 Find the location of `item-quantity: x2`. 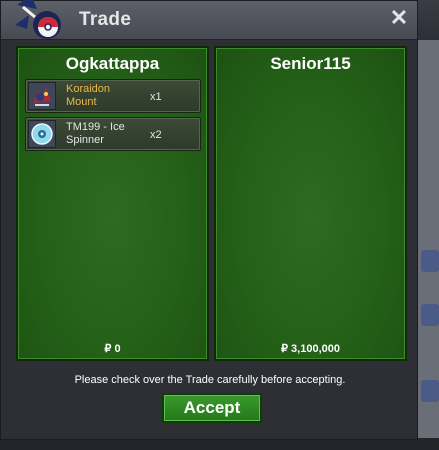

item-quantity: x2 is located at coordinates (156, 135).